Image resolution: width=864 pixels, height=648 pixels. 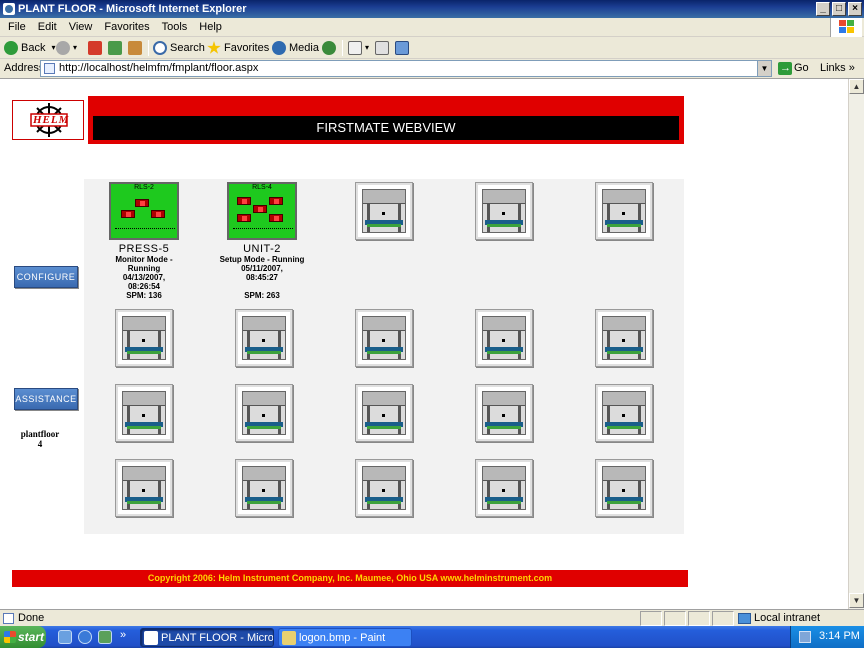 I want to click on history-button, so click(x=330, y=48).